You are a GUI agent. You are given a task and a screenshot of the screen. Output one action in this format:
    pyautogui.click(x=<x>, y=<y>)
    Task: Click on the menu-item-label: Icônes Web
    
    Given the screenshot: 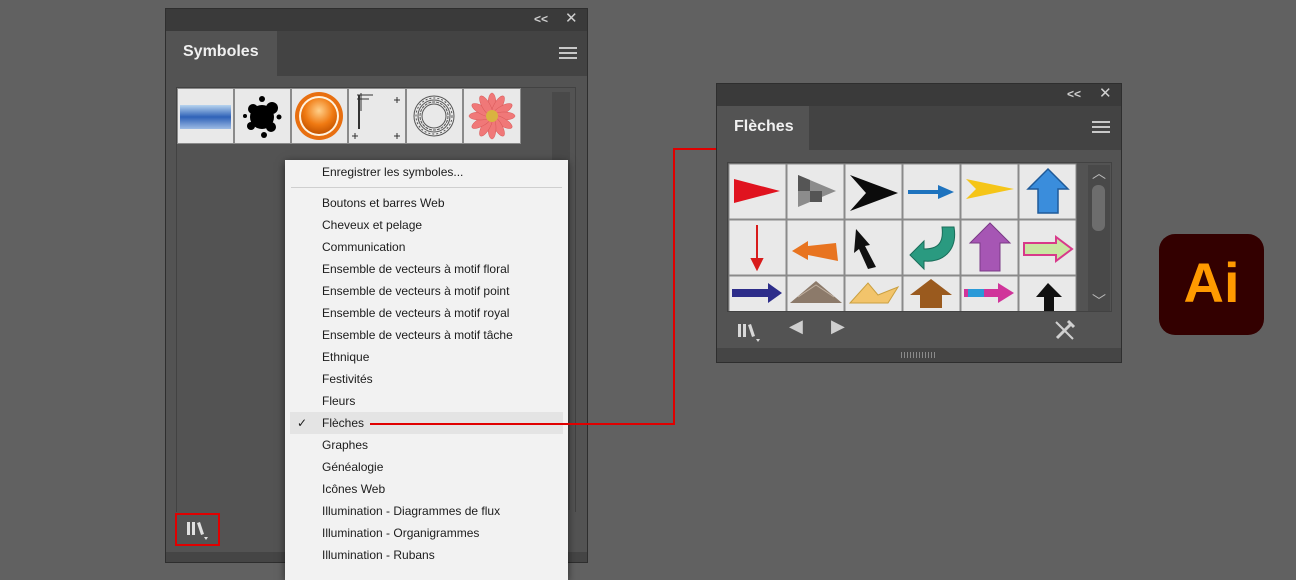 What is the action you would take?
    pyautogui.click(x=354, y=489)
    